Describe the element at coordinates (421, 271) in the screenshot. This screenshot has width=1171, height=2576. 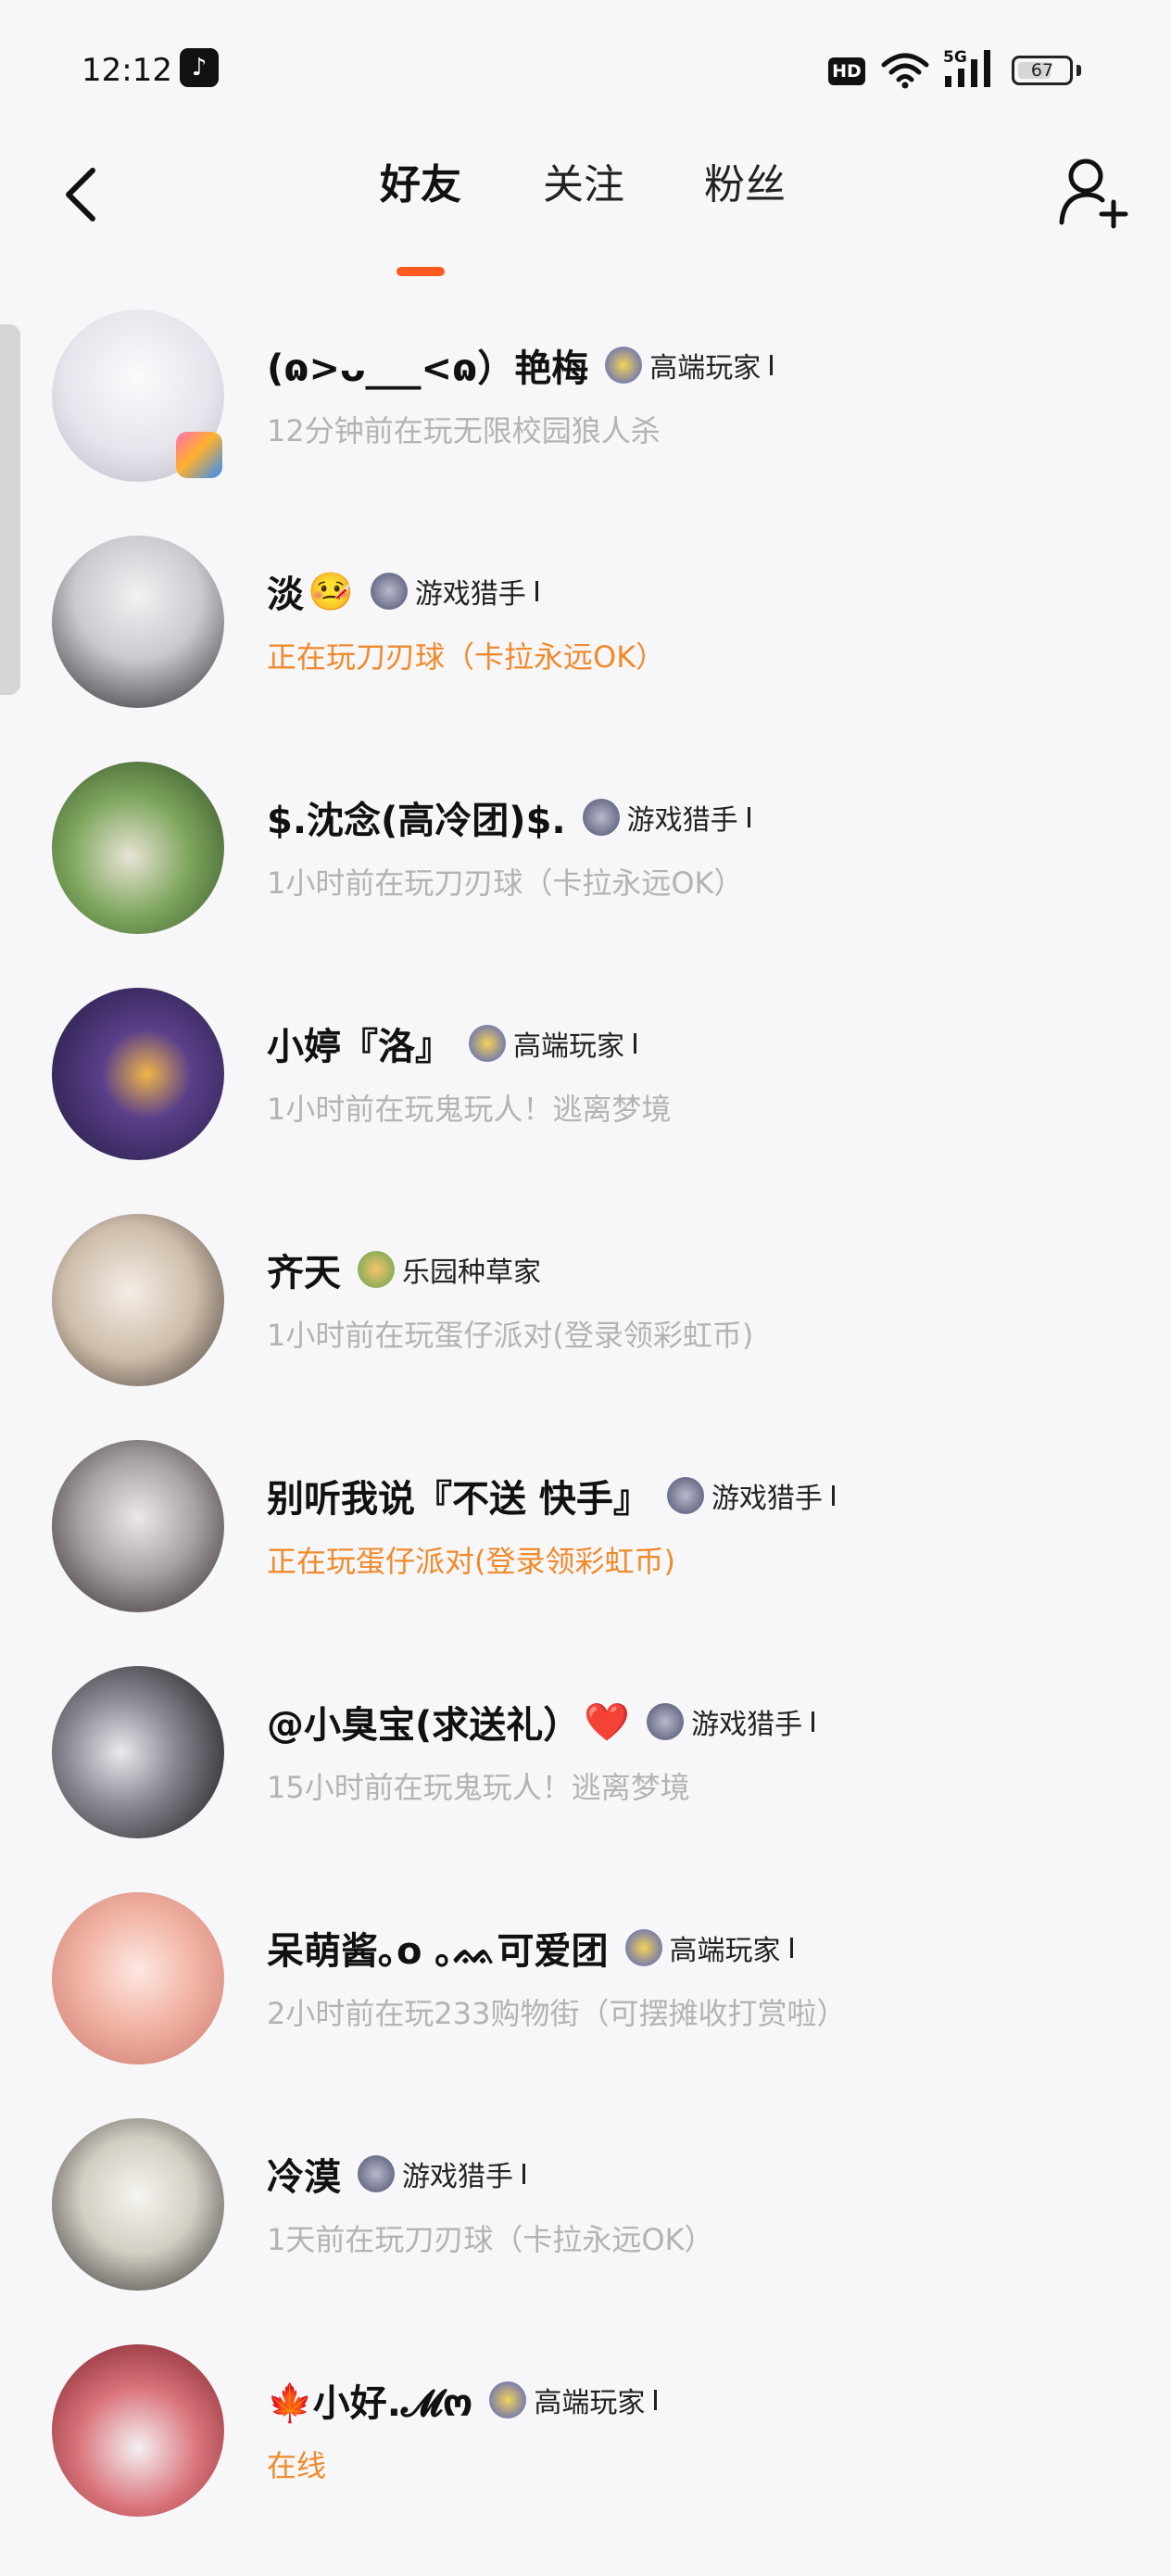
I see `active-tab-indicator` at that location.